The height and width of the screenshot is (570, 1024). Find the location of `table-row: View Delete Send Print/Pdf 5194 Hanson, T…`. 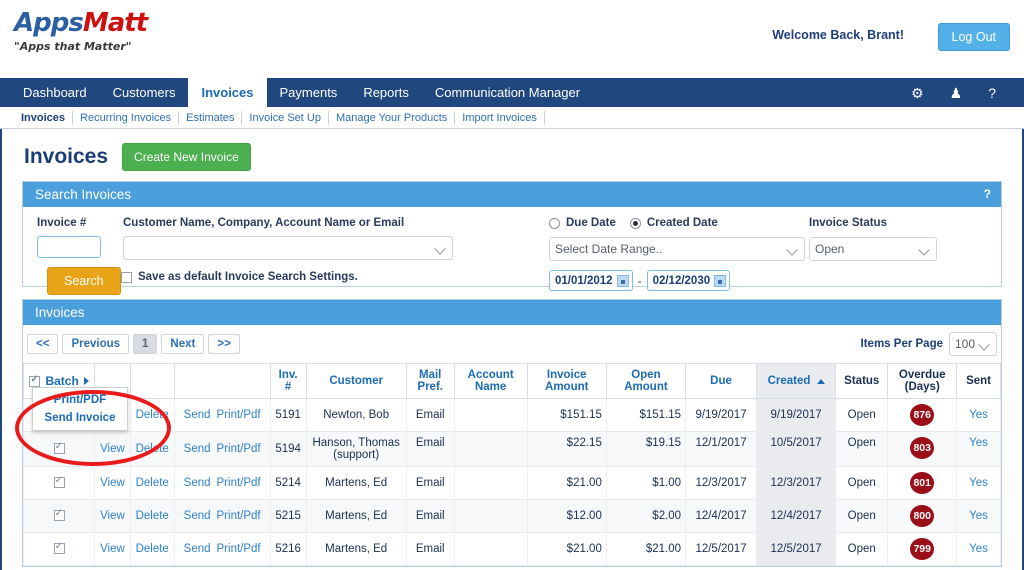

table-row: View Delete Send Print/Pdf 5194 Hanson, T… is located at coordinates (511, 449).